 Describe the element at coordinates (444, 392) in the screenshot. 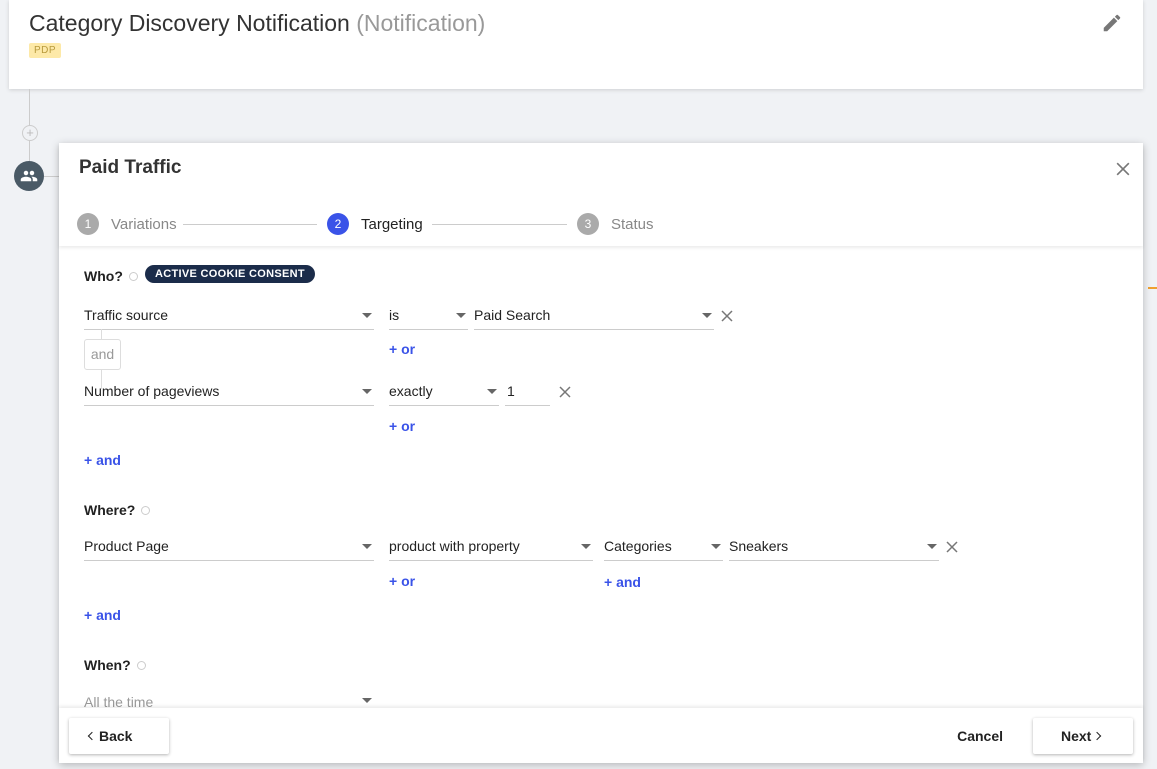

I see `pageviews-operator-select: exactly` at that location.